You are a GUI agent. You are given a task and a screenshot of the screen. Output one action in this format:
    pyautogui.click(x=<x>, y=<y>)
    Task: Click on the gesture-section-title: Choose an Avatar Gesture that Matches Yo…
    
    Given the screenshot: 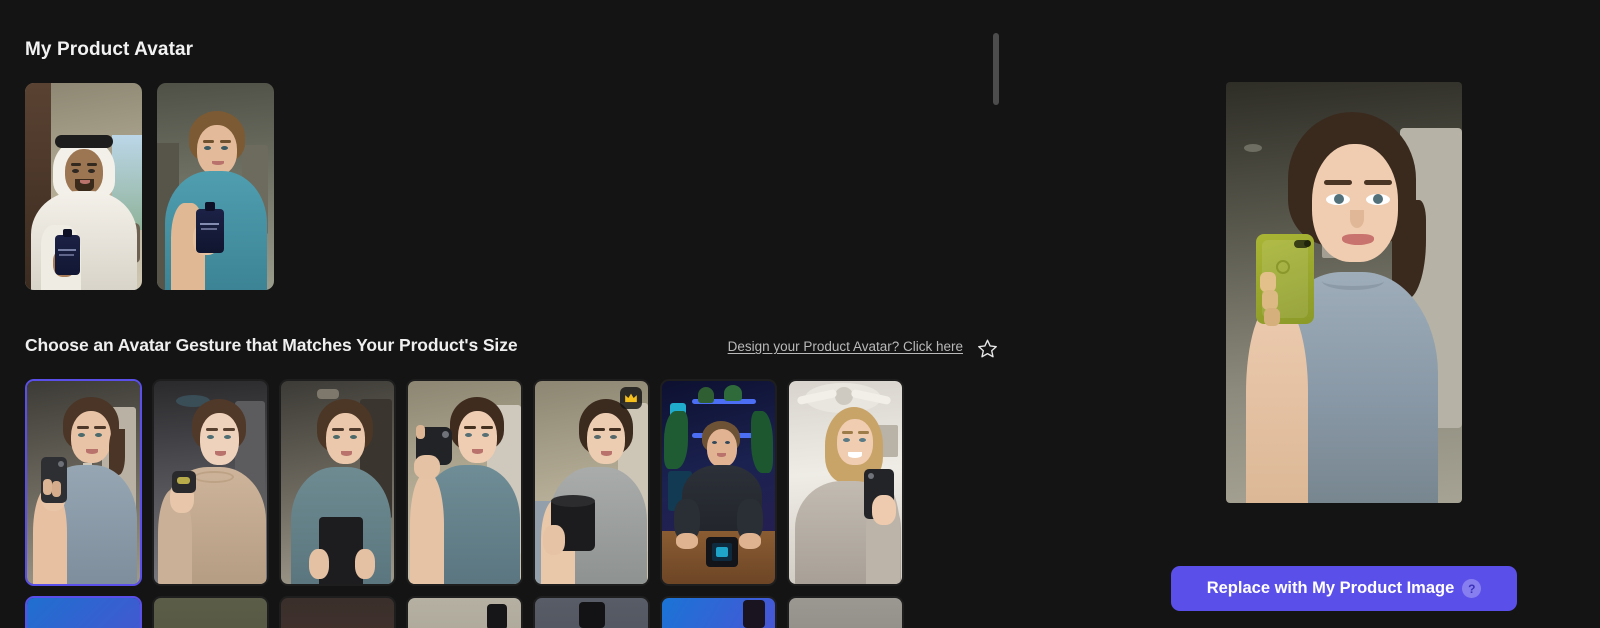 What is the action you would take?
    pyautogui.click(x=271, y=345)
    